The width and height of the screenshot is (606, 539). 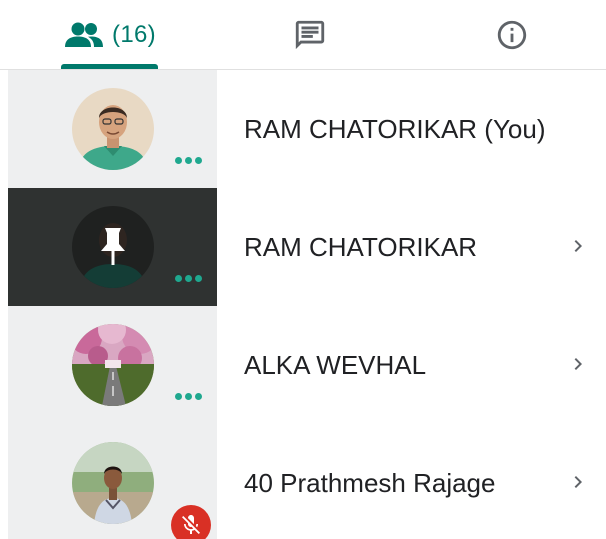 I want to click on chat-icon, so click(x=310, y=35).